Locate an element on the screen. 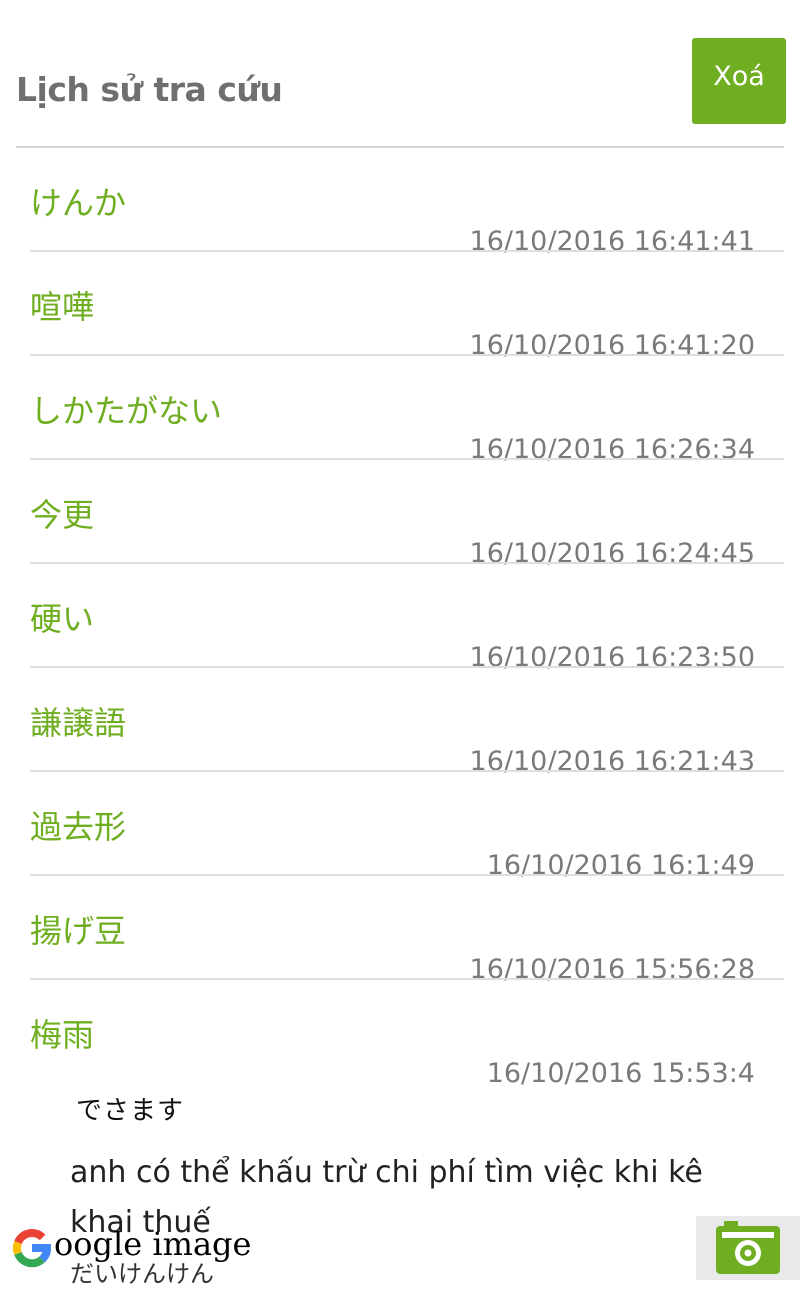  google-image-label: oogle image is located at coordinates (153, 1244).